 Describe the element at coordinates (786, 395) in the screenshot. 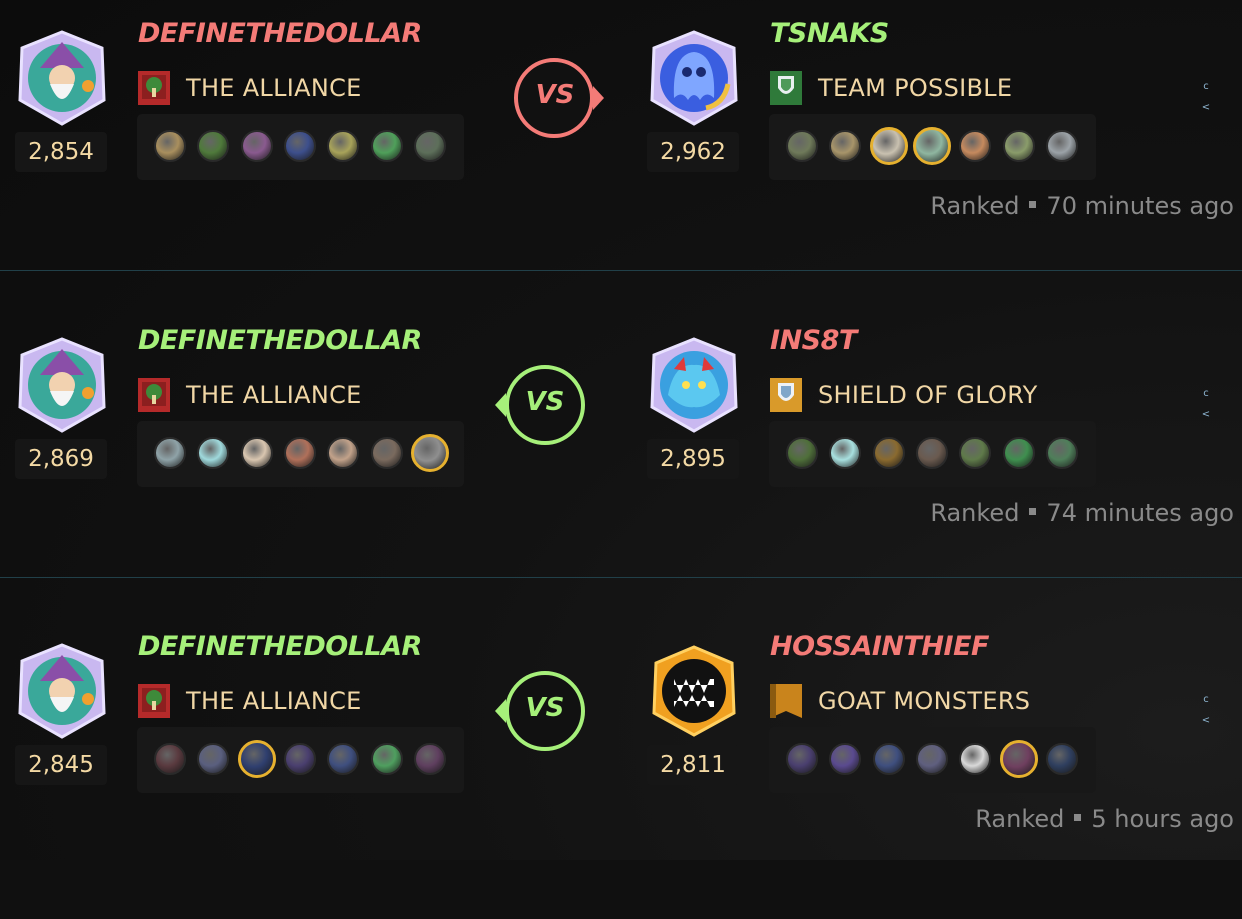

I see `gold-shield-banner-icon` at that location.